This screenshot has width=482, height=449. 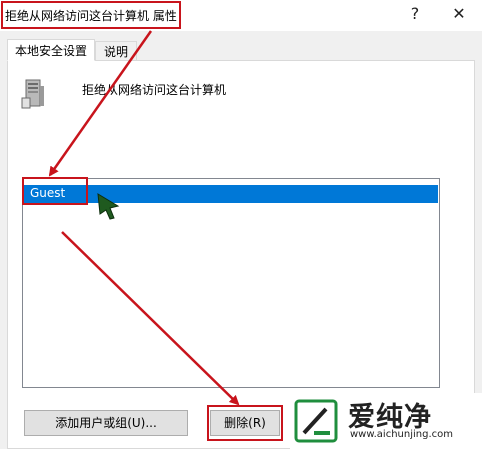 What do you see at coordinates (245, 423) in the screenshot?
I see `remove-annotation-box` at bounding box center [245, 423].